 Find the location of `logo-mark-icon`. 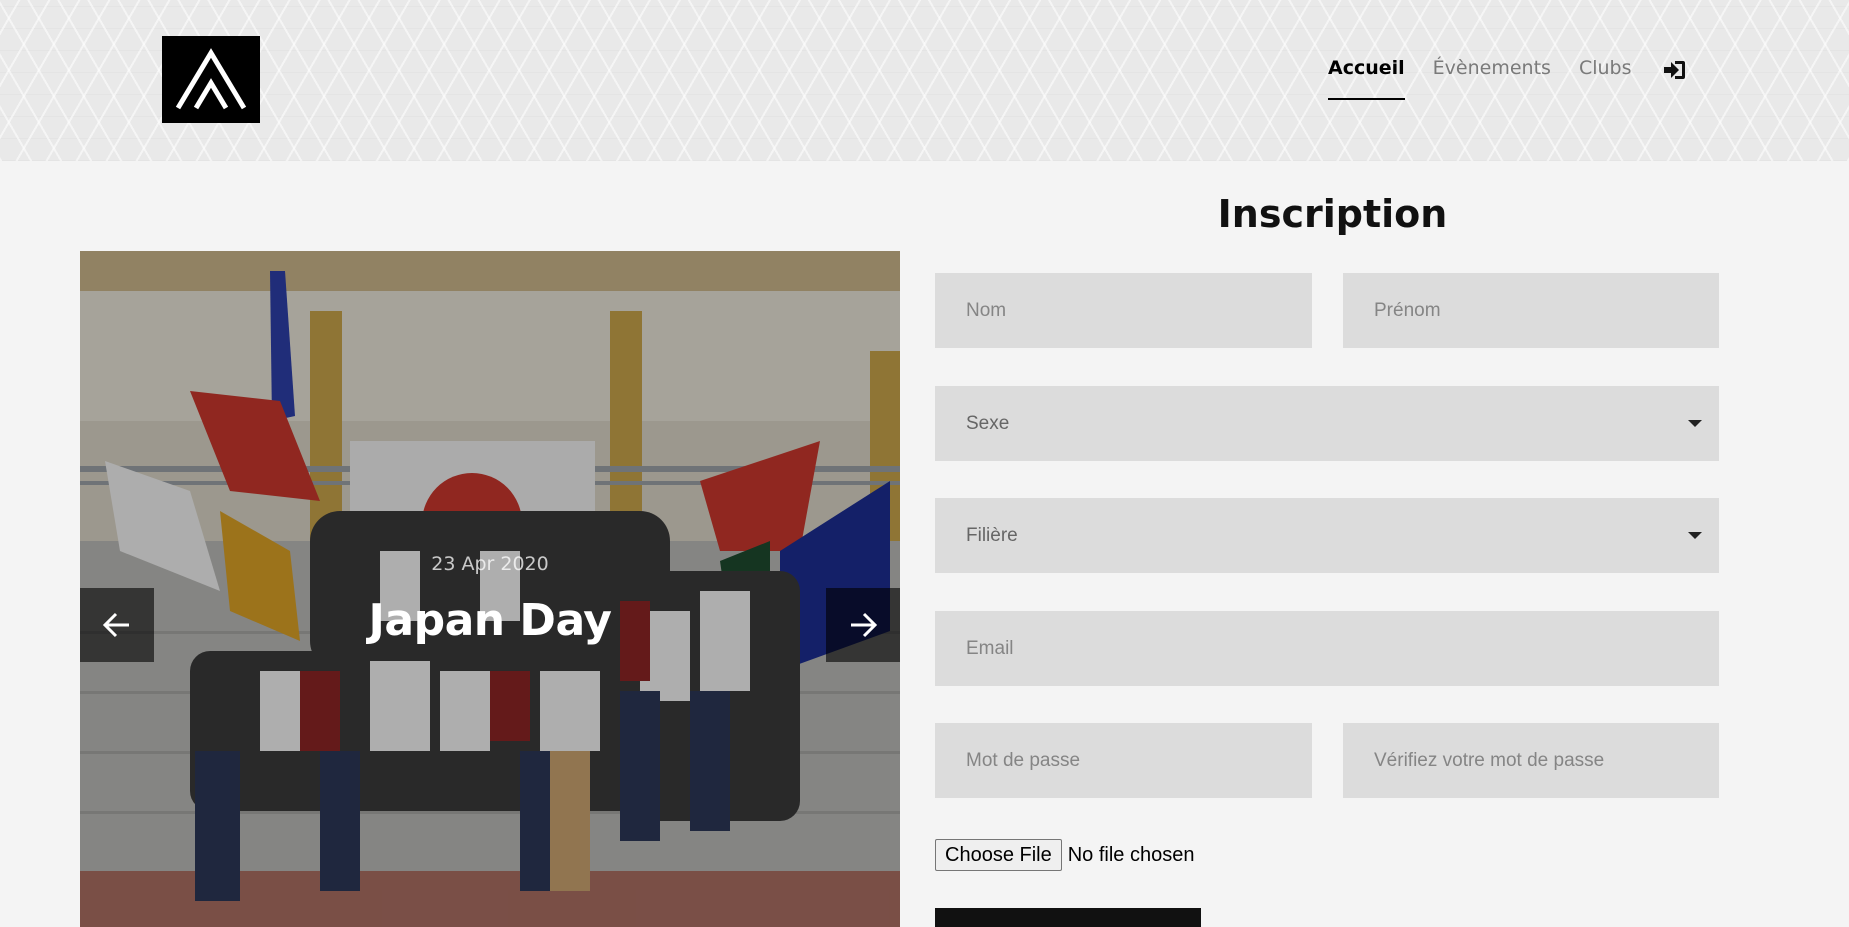

logo-mark-icon is located at coordinates (211, 79).